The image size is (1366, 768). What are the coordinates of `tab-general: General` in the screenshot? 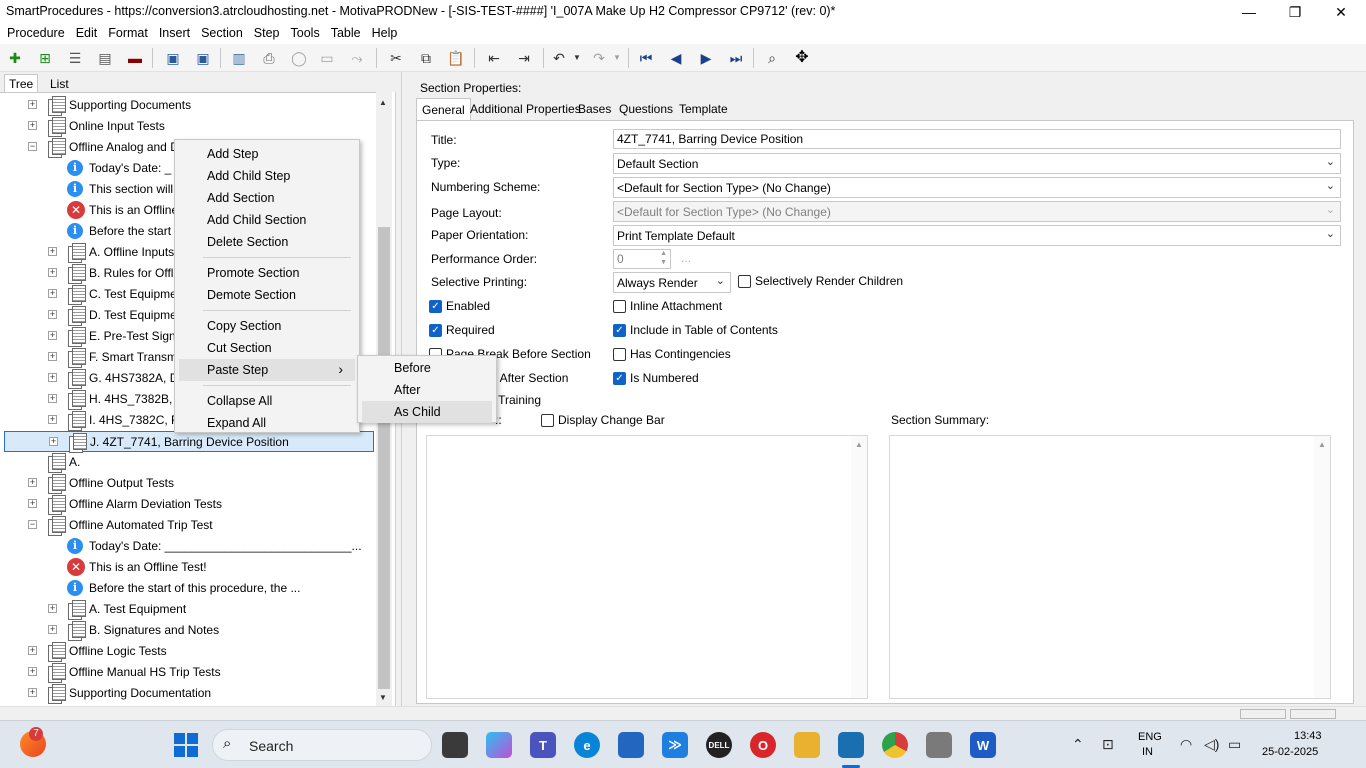 It's located at (443, 109).